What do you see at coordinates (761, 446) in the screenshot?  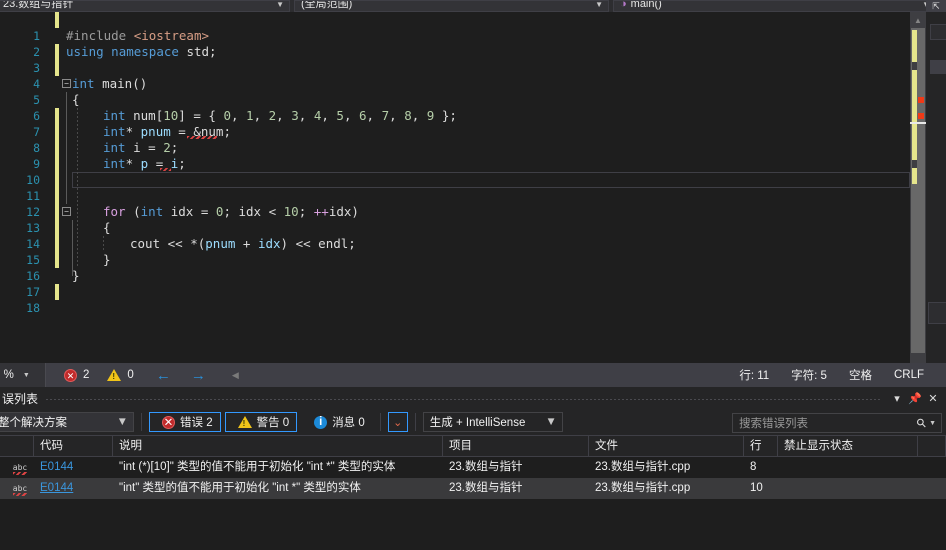 I see `column-header-line: 行` at bounding box center [761, 446].